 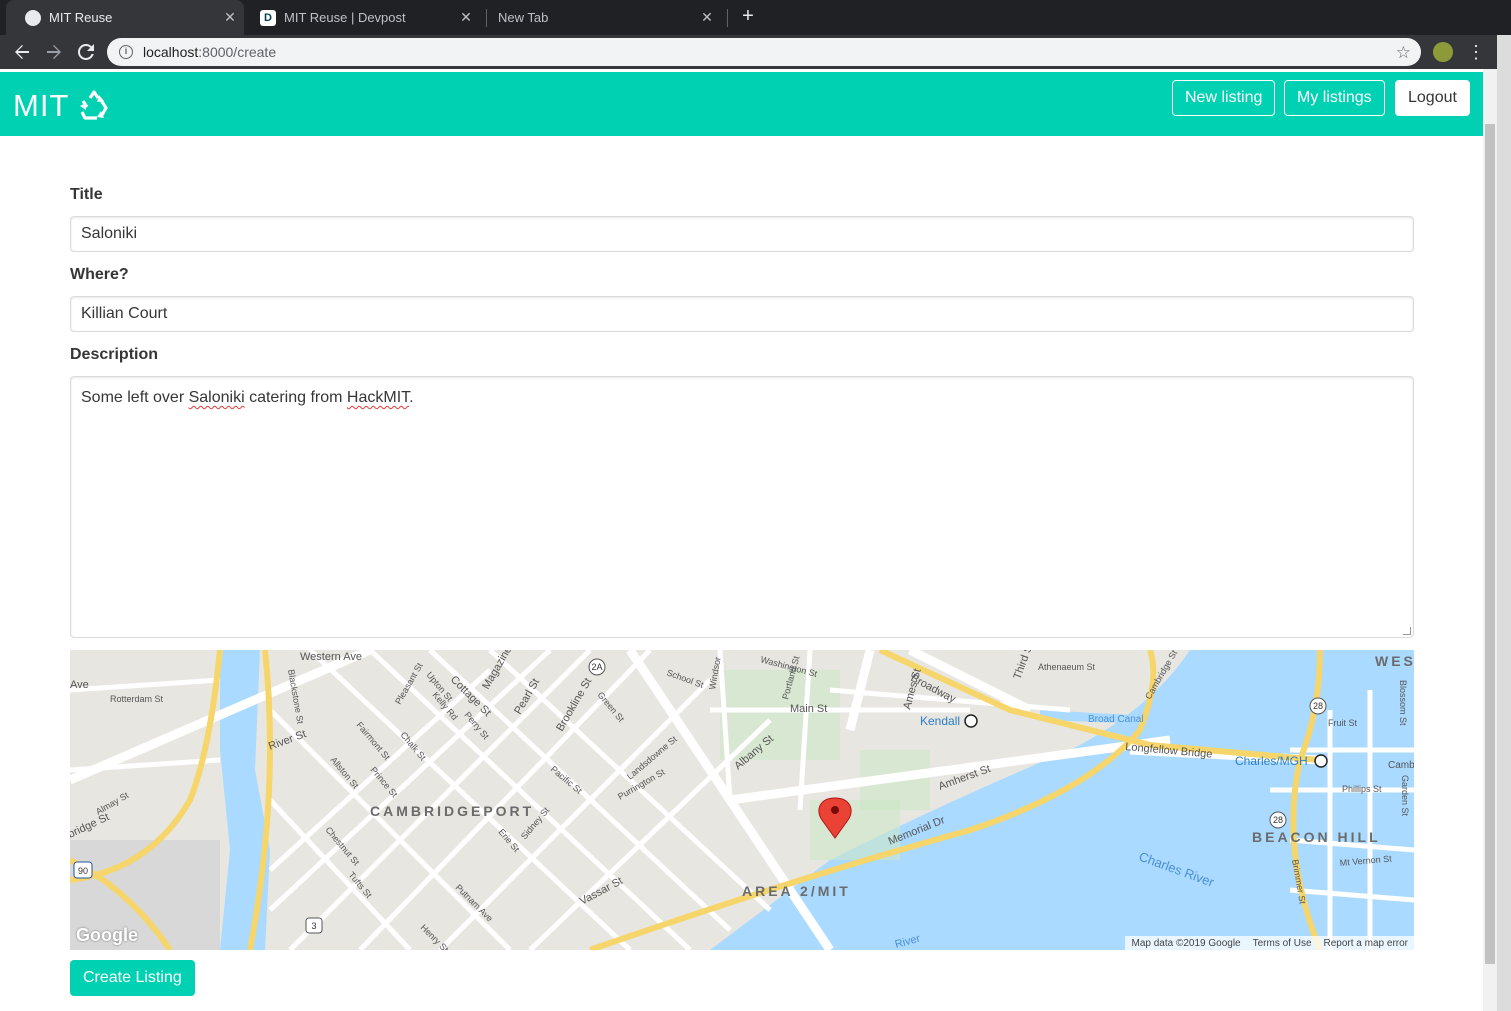 What do you see at coordinates (137, 699) in the screenshot?
I see `map-street-label: Rotterdam St` at bounding box center [137, 699].